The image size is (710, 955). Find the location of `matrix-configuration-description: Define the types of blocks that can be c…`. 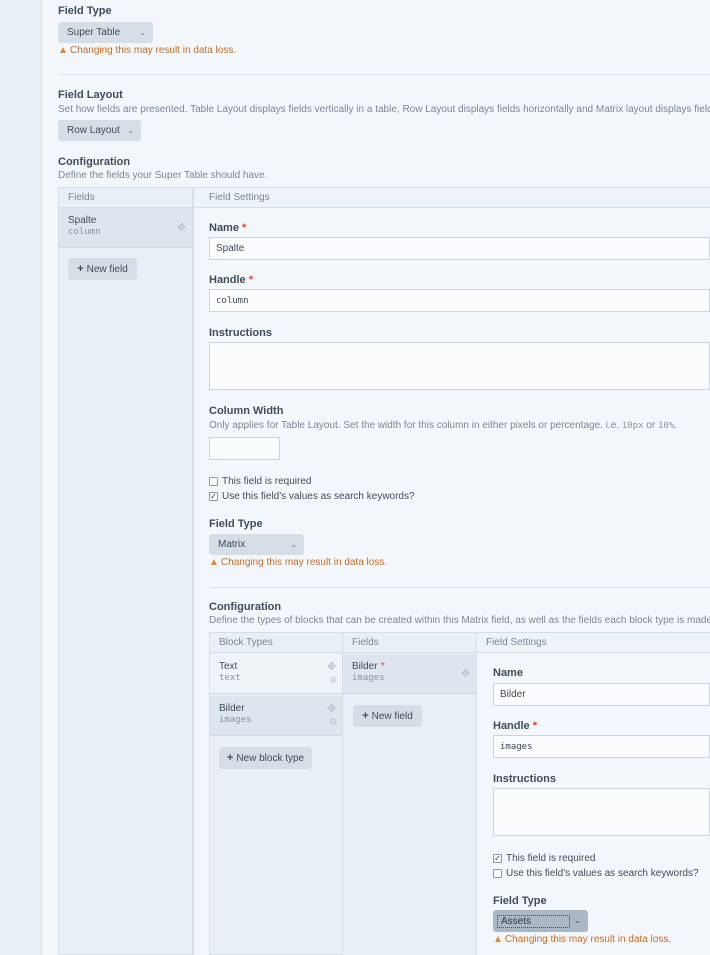

matrix-configuration-description: Define the types of blocks that can be c… is located at coordinates (459, 620).